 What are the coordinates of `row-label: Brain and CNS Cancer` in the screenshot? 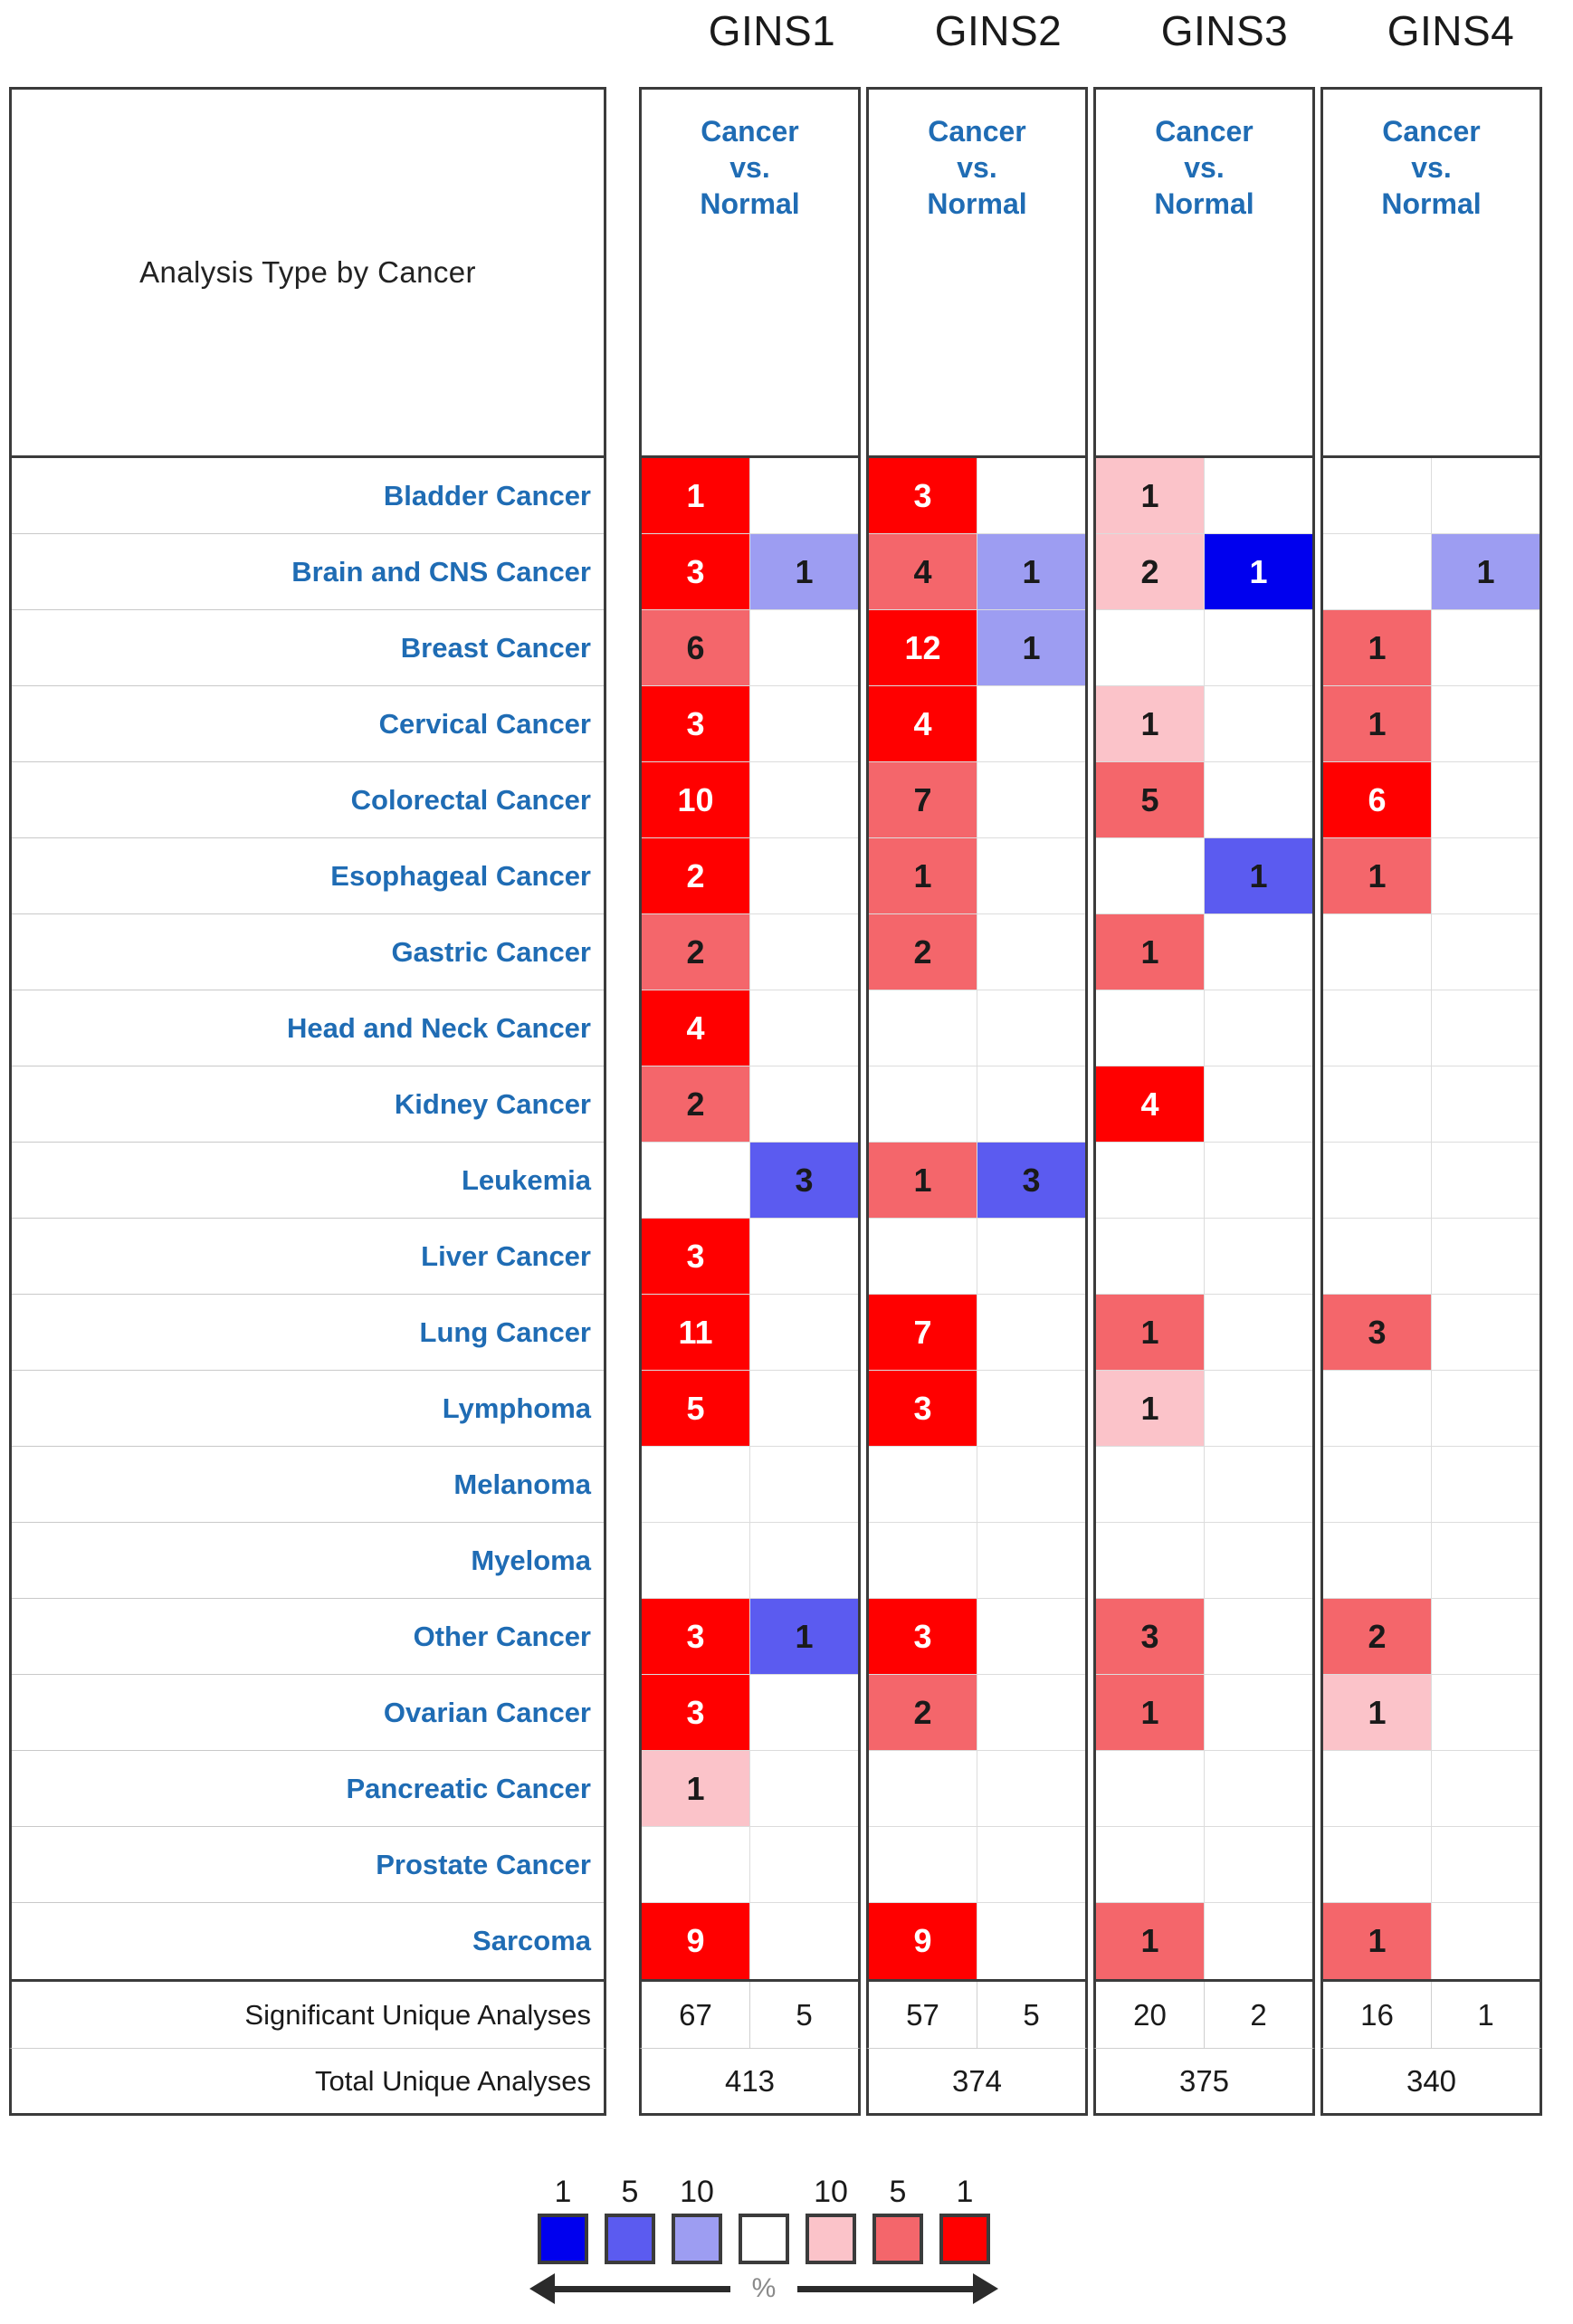 It's located at (308, 572).